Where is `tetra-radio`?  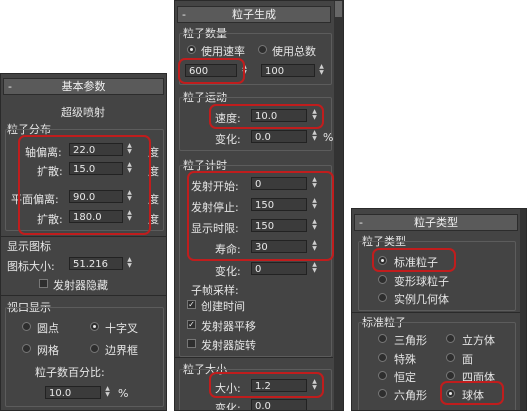 tetra-radio is located at coordinates (450, 375).